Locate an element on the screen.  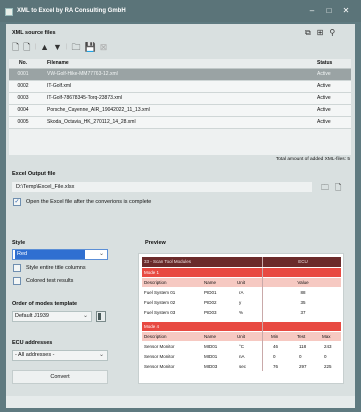
table-row: 0002 IT-Golf.xml Active is located at coordinates (180, 86).